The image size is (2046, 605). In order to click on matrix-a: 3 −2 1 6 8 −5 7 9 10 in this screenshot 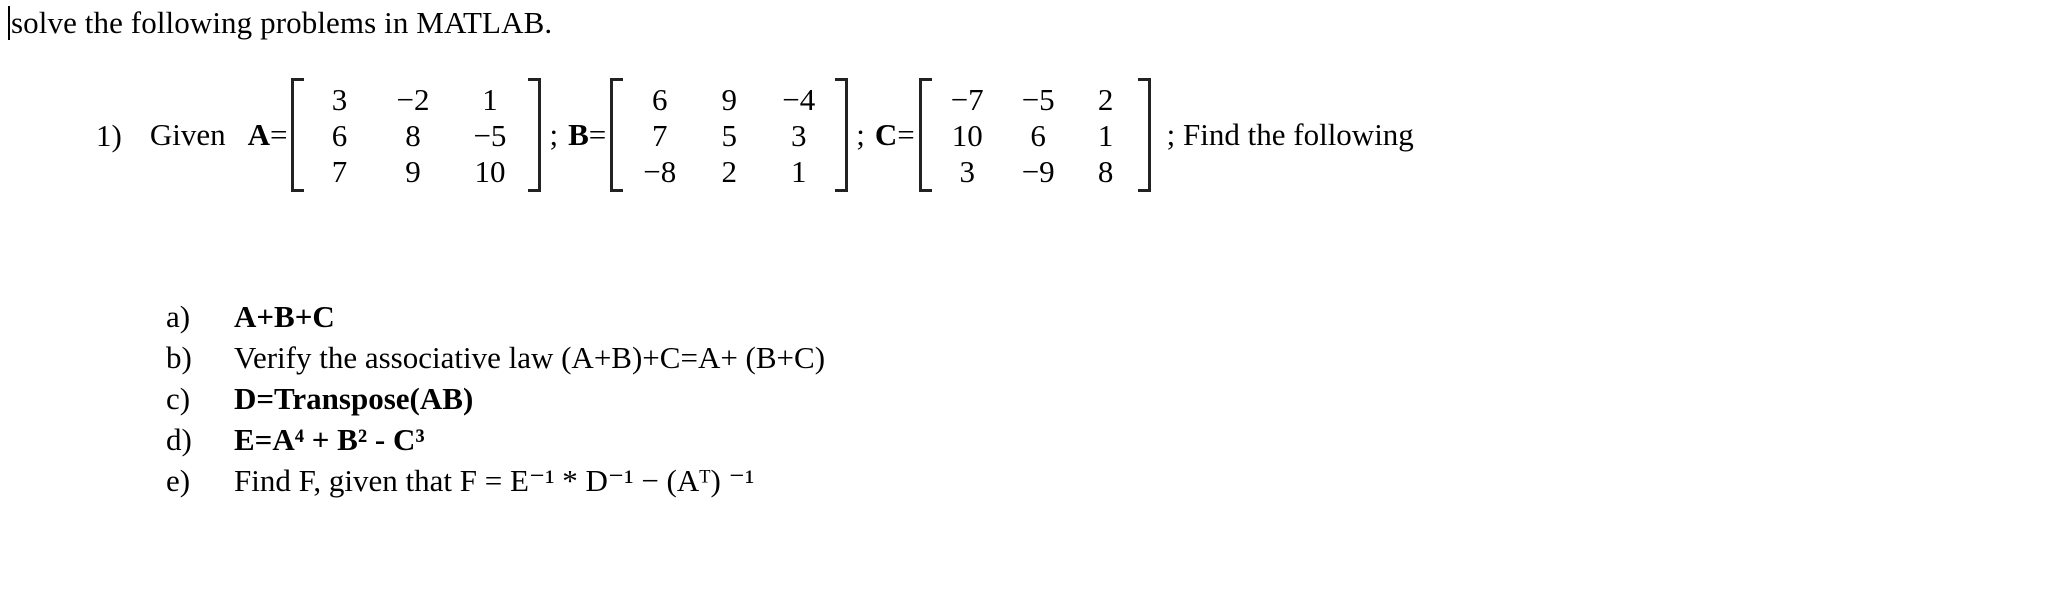, I will do `click(416, 135)`.